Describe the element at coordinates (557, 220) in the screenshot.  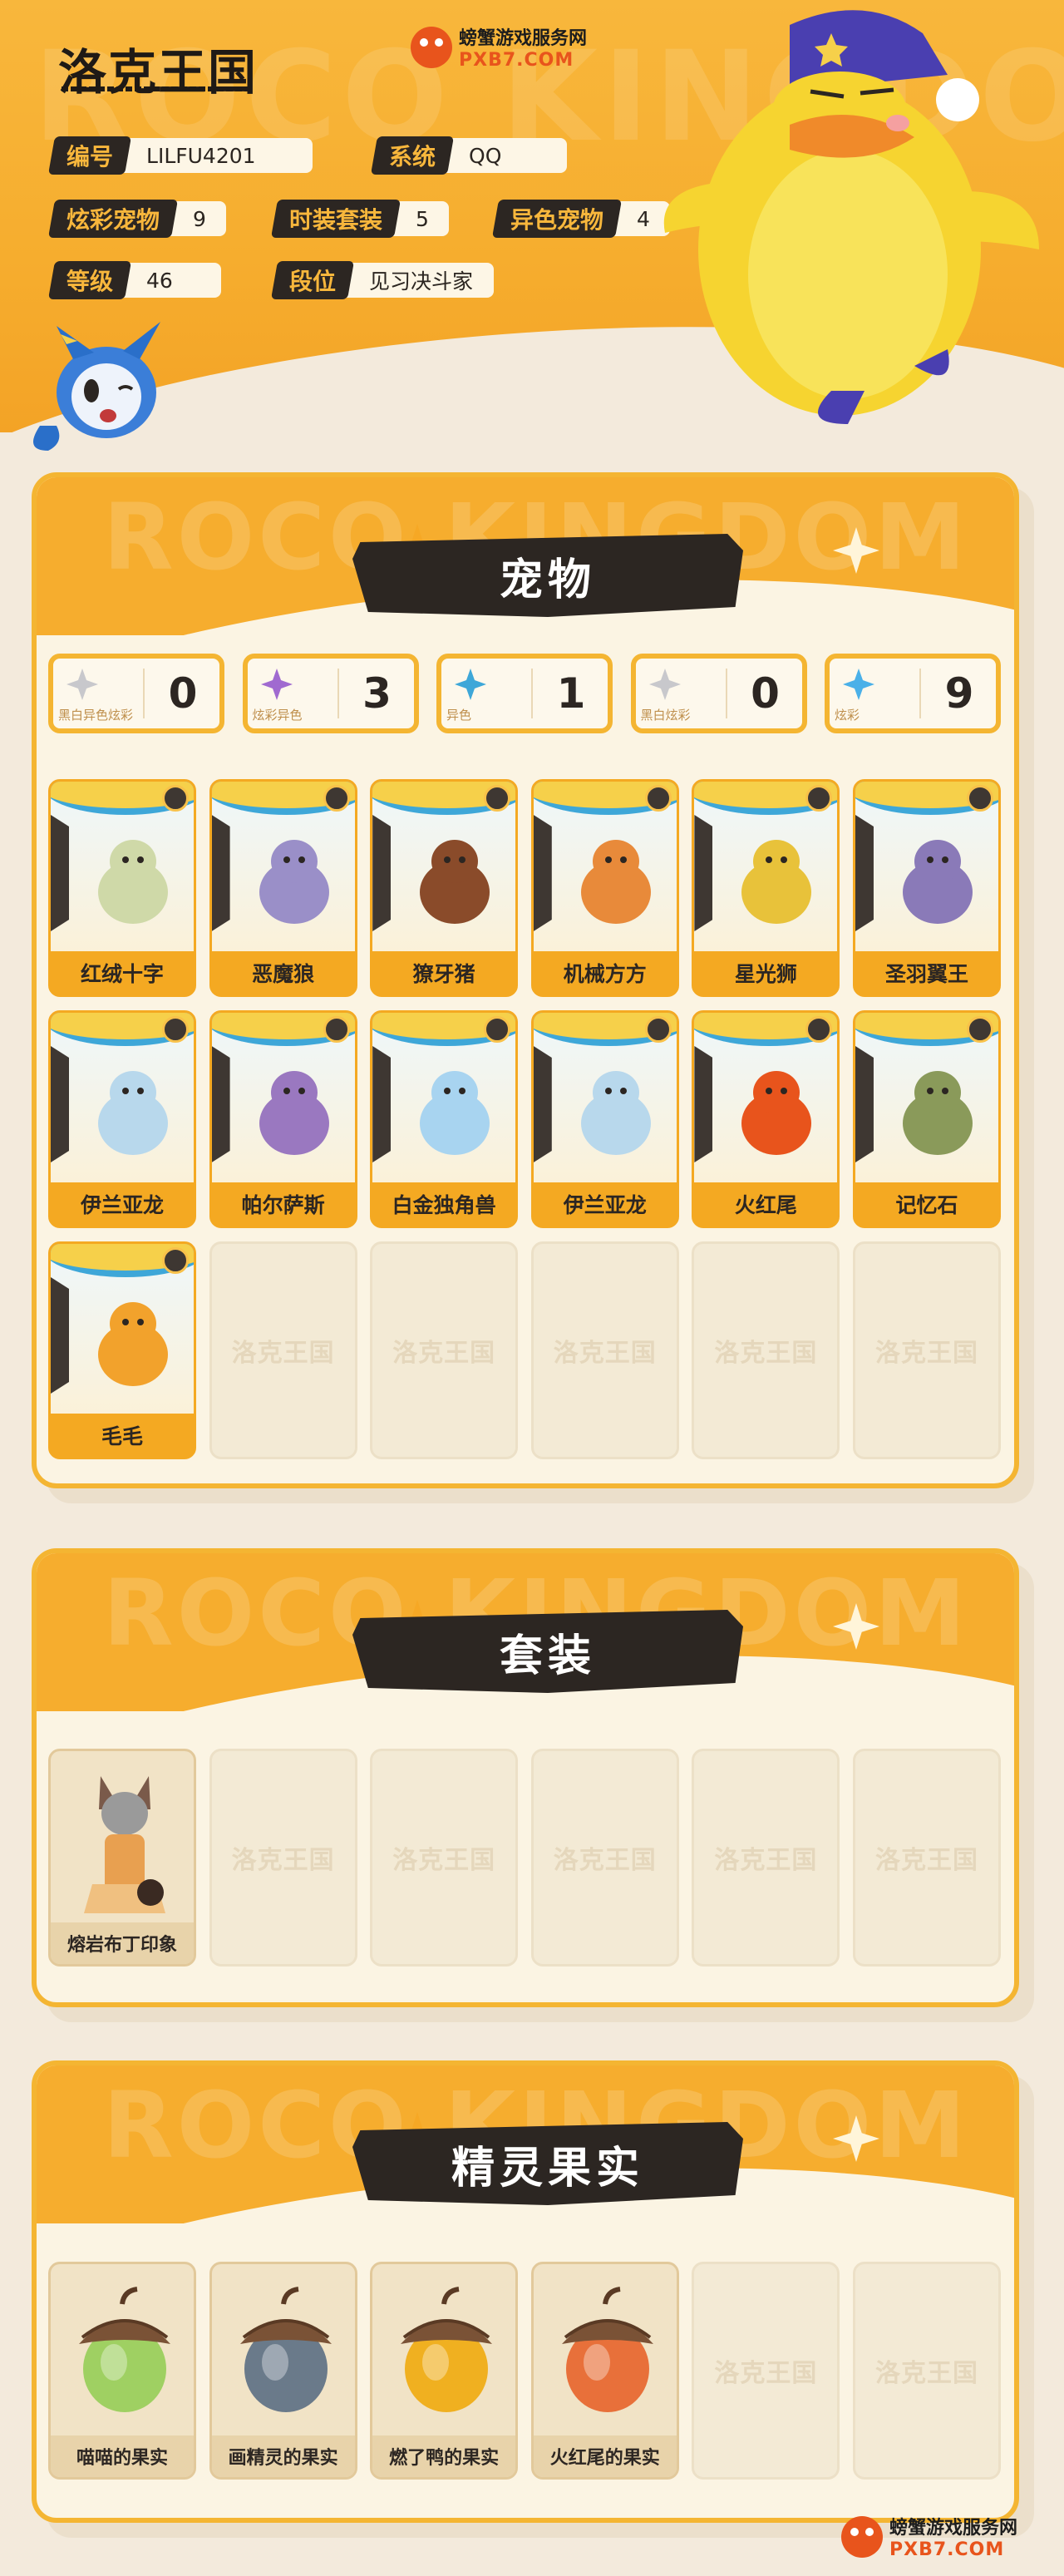
I see `variant-pets-label: 异色宠物` at that location.